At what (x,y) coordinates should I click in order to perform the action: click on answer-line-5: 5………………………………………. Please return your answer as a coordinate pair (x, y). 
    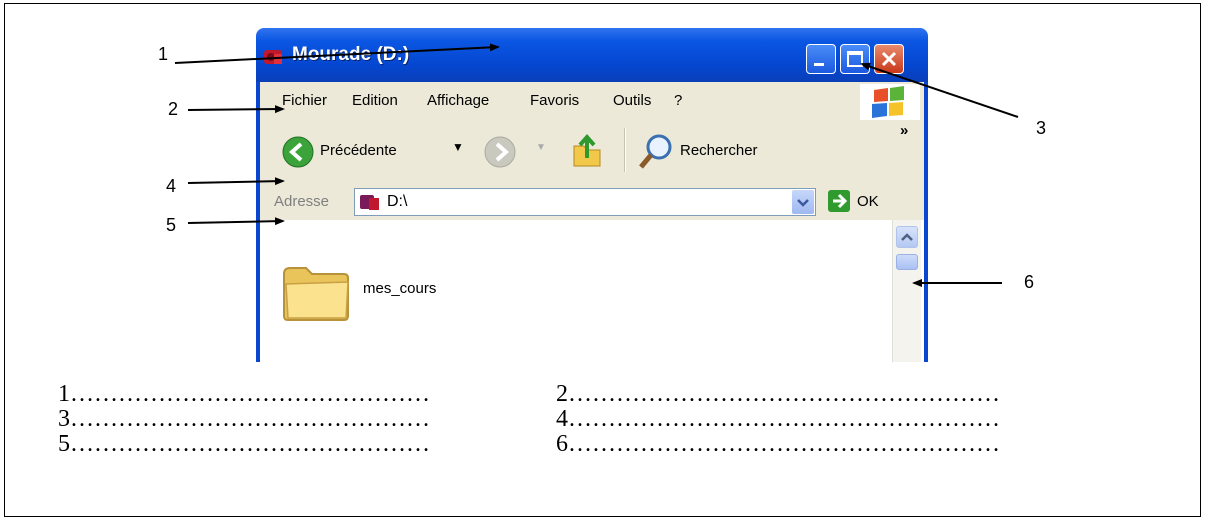
    Looking at the image, I should click on (307, 444).